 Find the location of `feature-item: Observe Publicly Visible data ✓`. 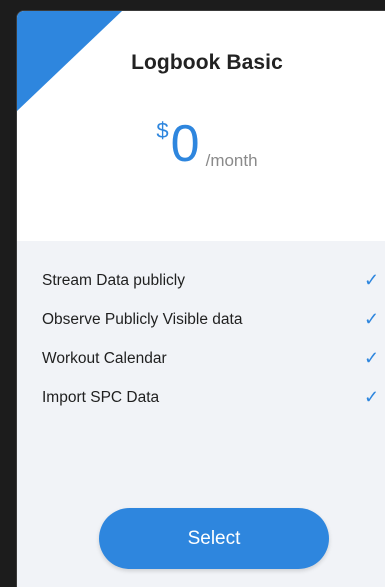

feature-item: Observe Publicly Visible data ✓ is located at coordinates (213, 319).